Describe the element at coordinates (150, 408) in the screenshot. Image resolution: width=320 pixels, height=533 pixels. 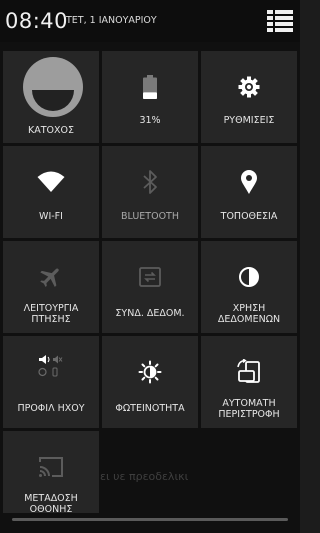
I see `tile-brightness-label: ΦΩΤΕΙΝΟΤΗΤΑ` at that location.